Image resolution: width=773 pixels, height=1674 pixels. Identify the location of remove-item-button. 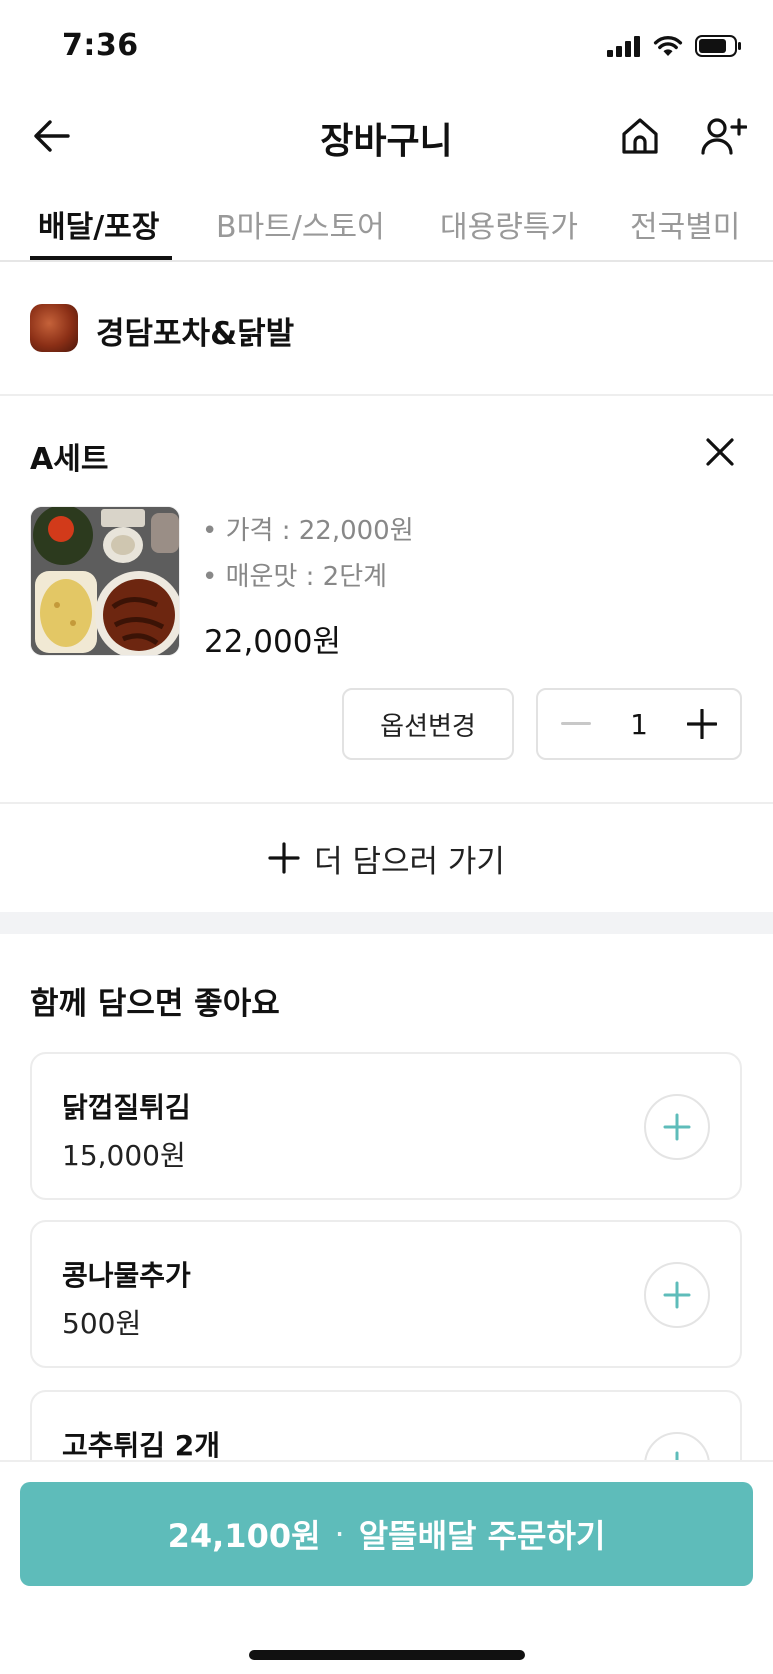
(720, 452).